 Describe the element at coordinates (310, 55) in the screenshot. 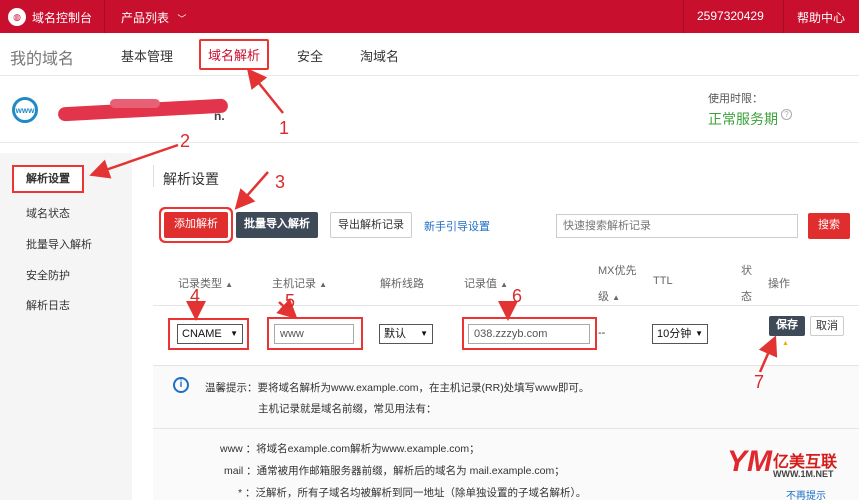

I see `tab-security: 安全` at that location.